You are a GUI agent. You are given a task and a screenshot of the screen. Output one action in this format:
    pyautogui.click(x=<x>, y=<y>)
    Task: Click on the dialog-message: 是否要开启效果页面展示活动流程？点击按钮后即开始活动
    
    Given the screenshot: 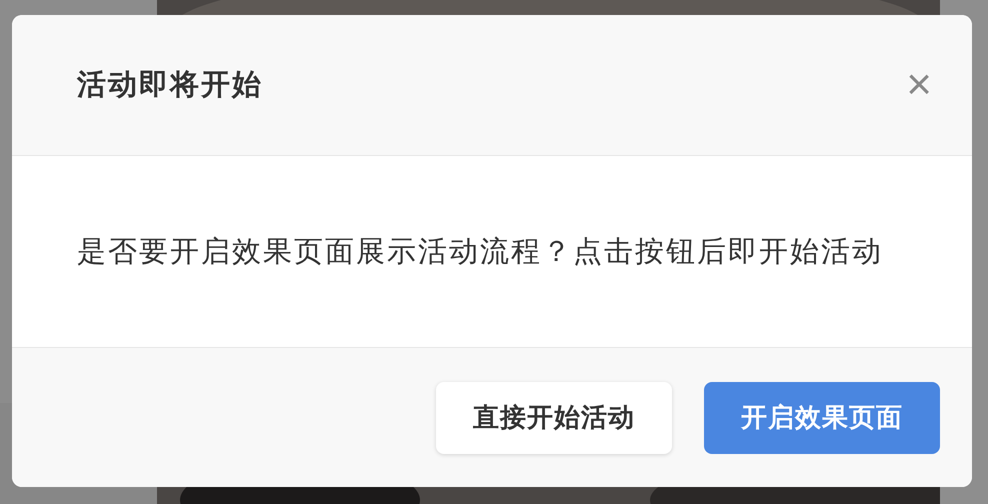 What is the action you would take?
    pyautogui.click(x=480, y=251)
    